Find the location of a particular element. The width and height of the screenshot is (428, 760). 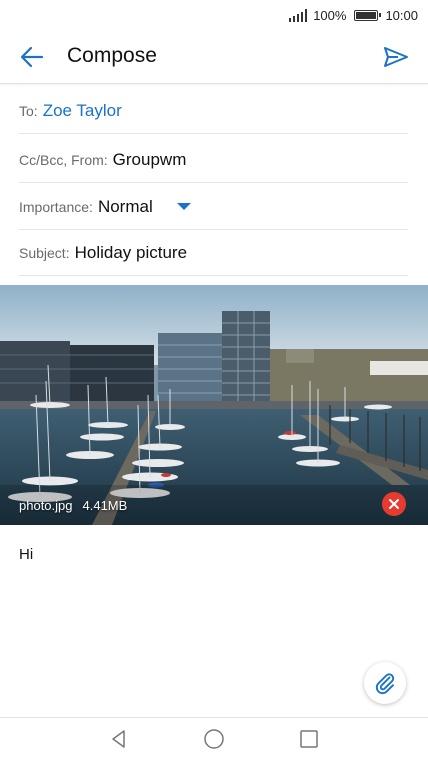

subject-label: Subject: is located at coordinates (44, 252).